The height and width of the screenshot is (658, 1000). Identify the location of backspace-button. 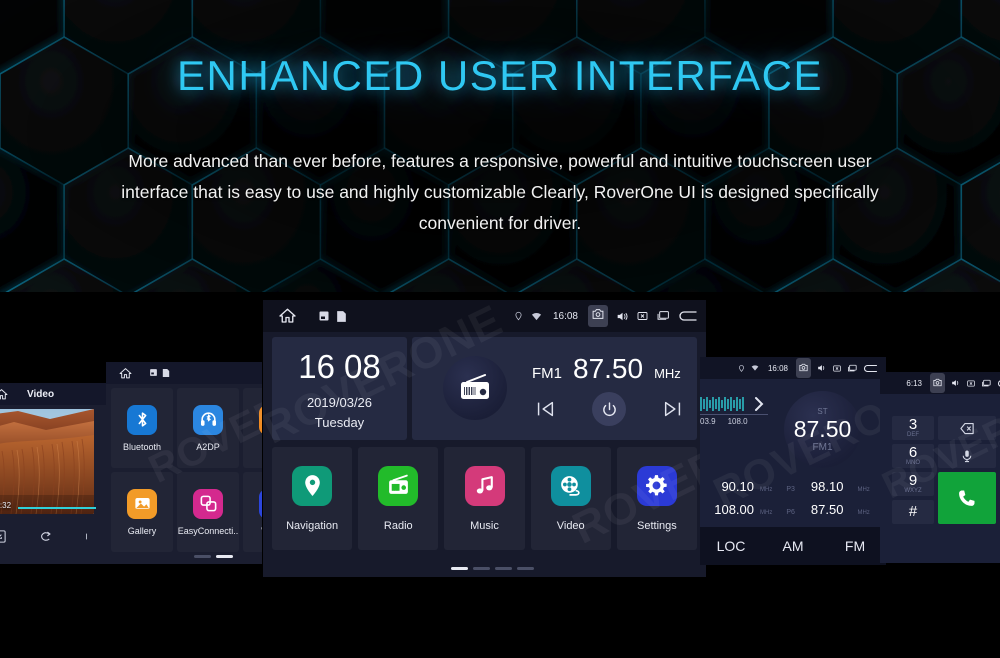
(967, 428).